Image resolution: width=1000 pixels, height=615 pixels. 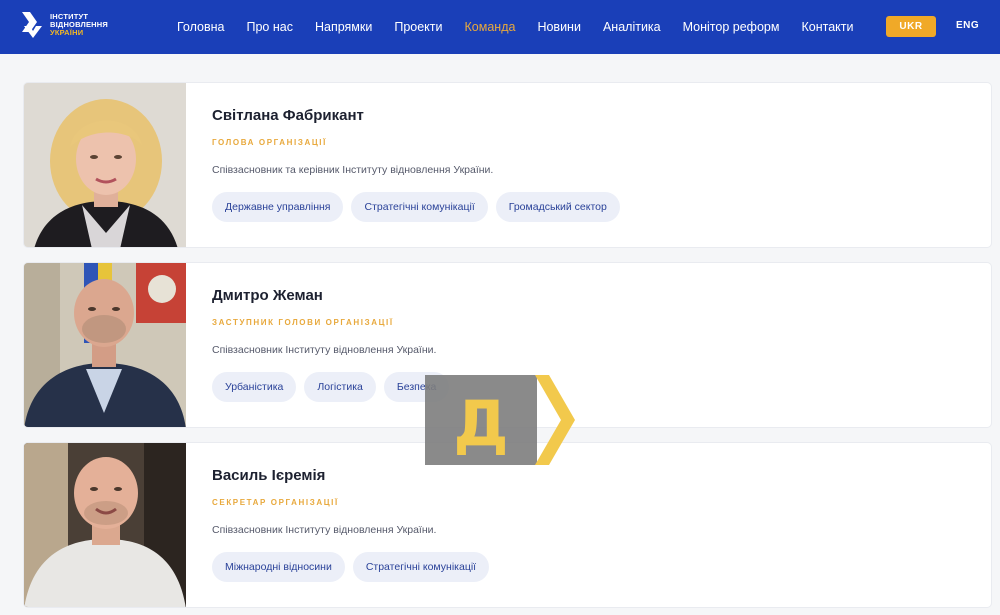 I want to click on member-name: Дмитро Жеман, so click(x=267, y=295).